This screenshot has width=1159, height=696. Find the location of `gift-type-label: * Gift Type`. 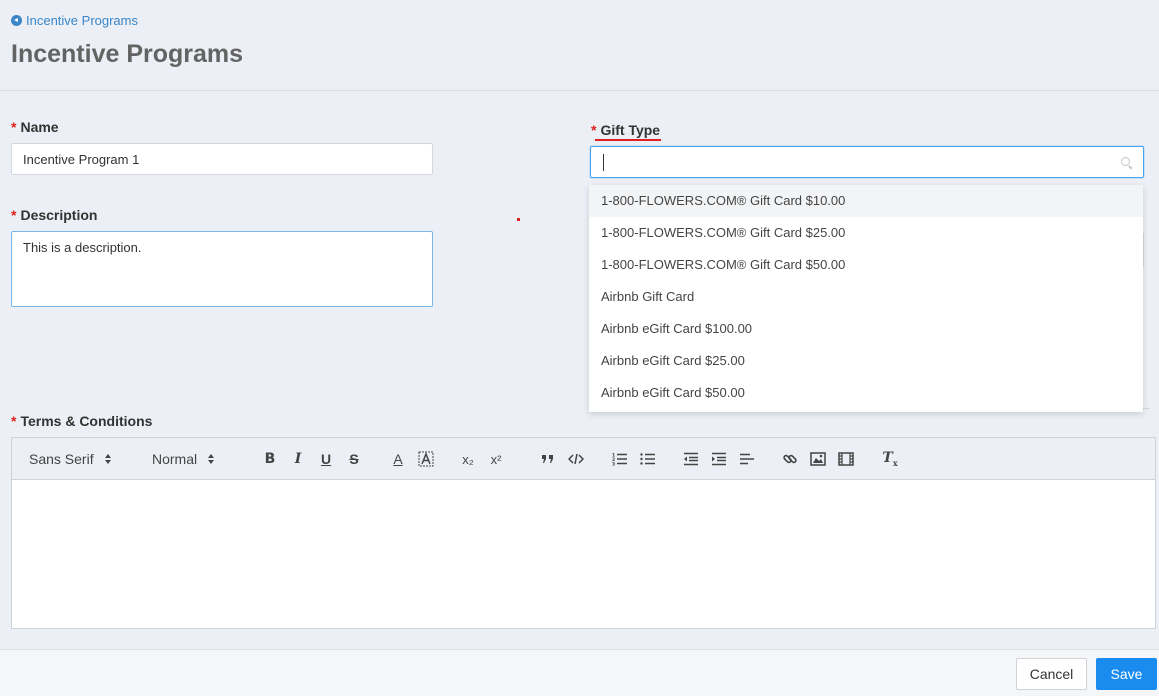

gift-type-label: * Gift Type is located at coordinates (625, 130).